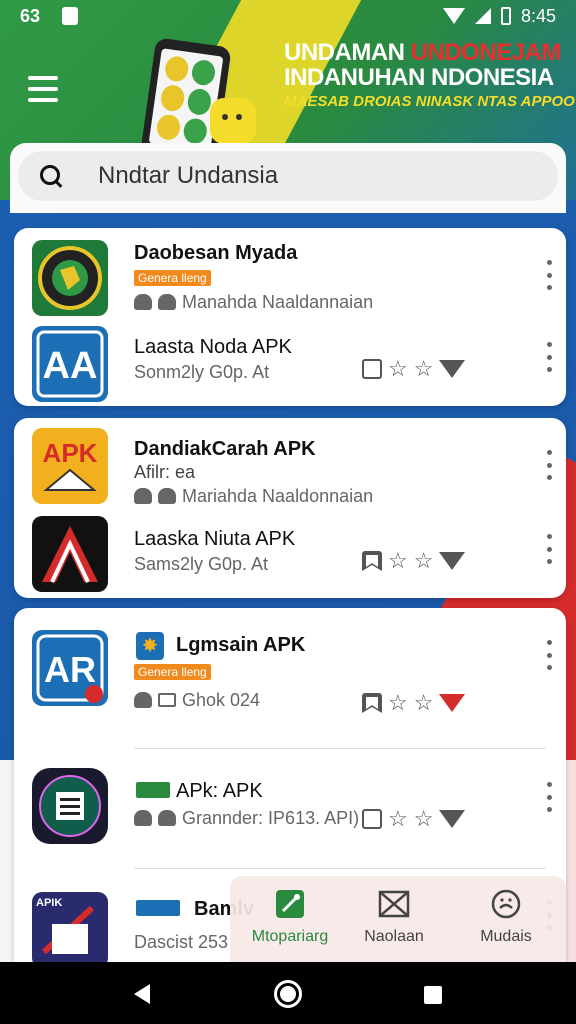  What do you see at coordinates (70, 930) in the screenshot?
I see `apk-pre-icon: APIK` at bounding box center [70, 930].